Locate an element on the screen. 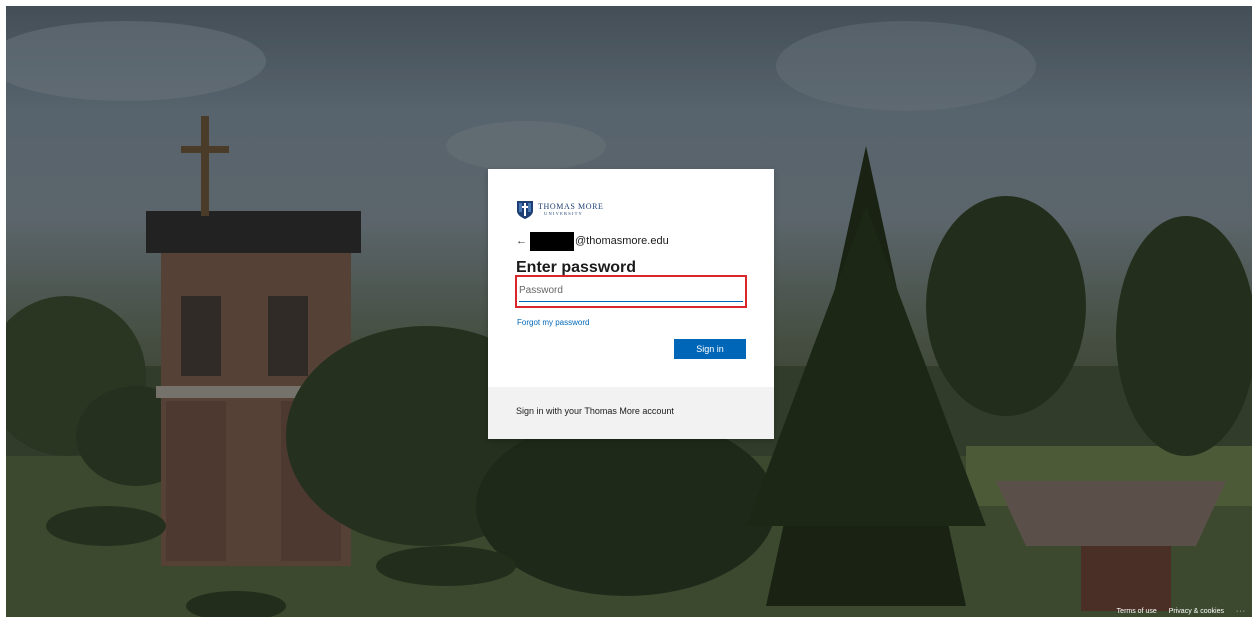 The height and width of the screenshot is (617, 1252). thomas-more-shield-icon is located at coordinates (525, 210).